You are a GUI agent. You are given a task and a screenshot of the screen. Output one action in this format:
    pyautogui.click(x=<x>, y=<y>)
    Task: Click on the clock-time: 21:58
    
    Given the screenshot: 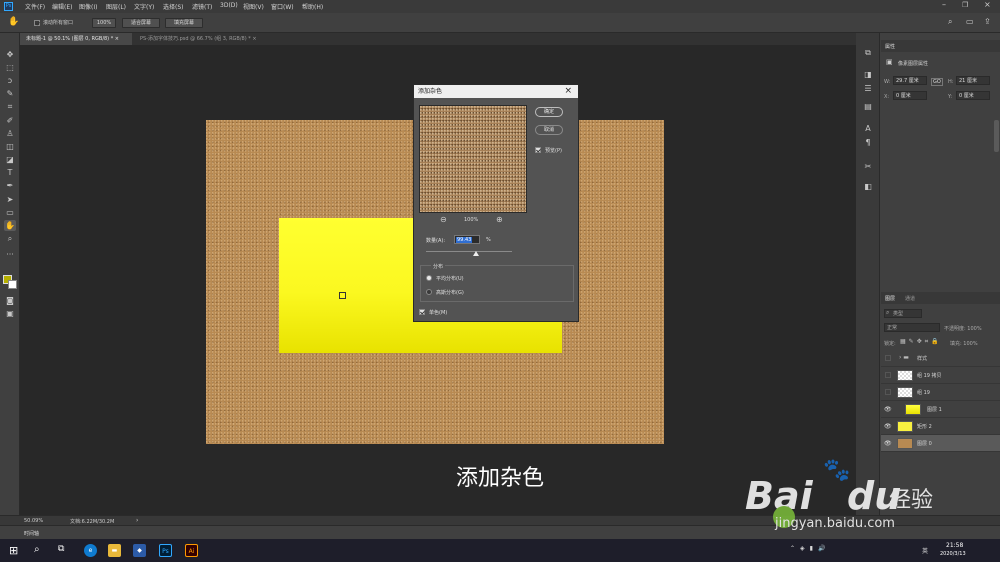 What is the action you would take?
    pyautogui.click(x=954, y=545)
    